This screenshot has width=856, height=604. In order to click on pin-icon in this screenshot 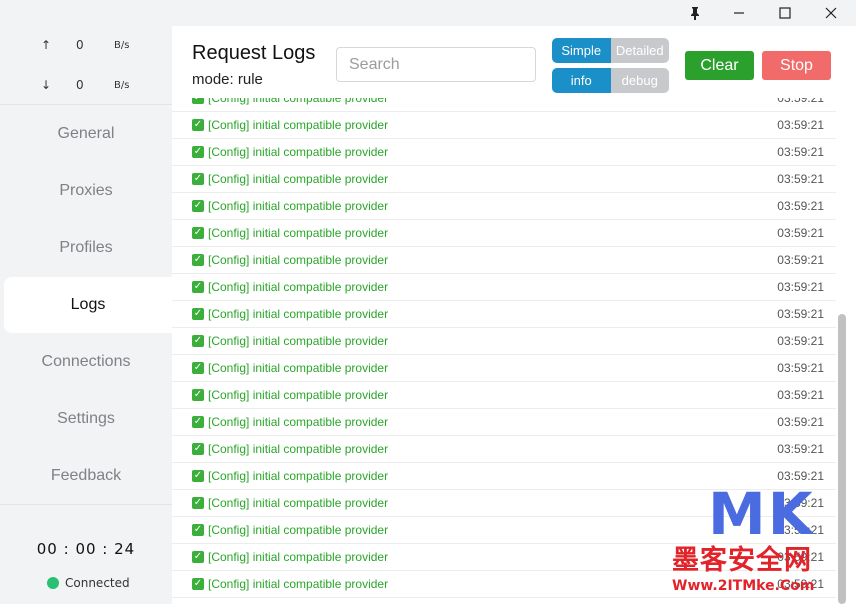, I will do `click(695, 13)`.